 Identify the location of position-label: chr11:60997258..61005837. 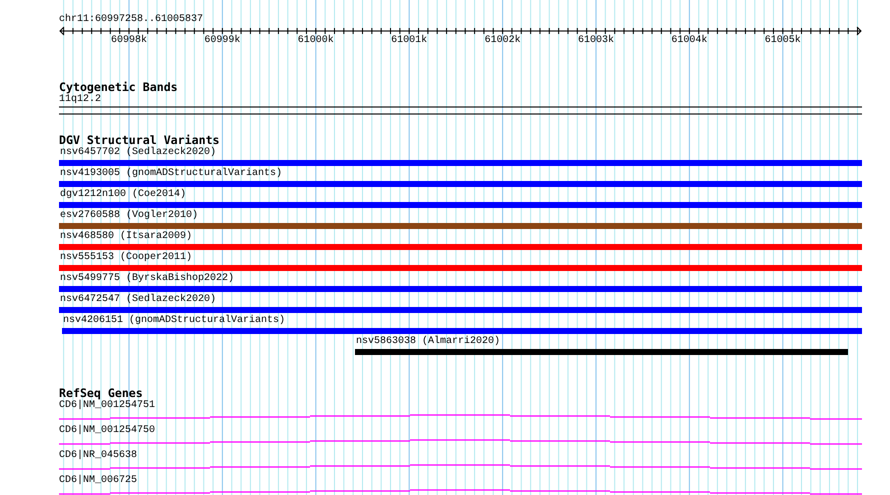
(131, 20).